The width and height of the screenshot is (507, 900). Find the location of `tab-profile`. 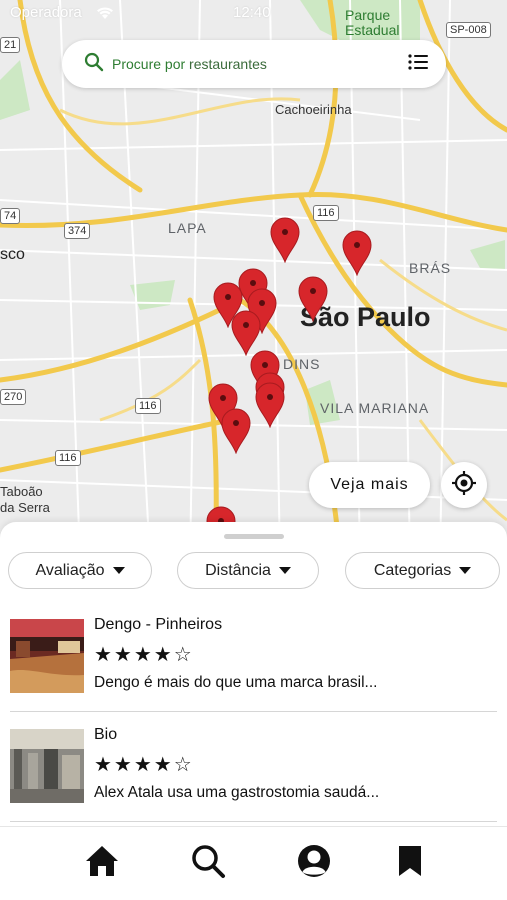

tab-profile is located at coordinates (314, 863).